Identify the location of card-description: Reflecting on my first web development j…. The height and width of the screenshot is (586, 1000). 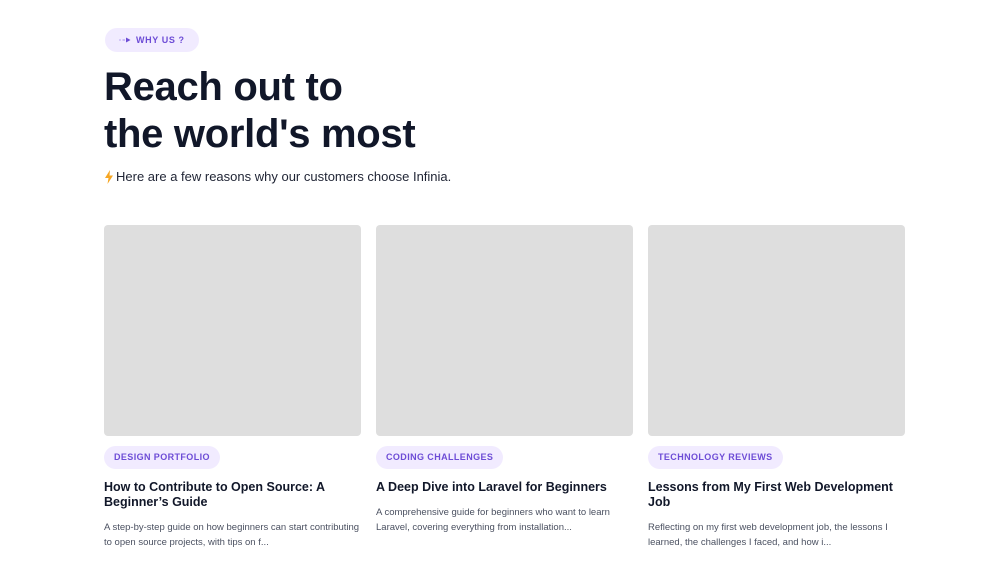
(768, 535).